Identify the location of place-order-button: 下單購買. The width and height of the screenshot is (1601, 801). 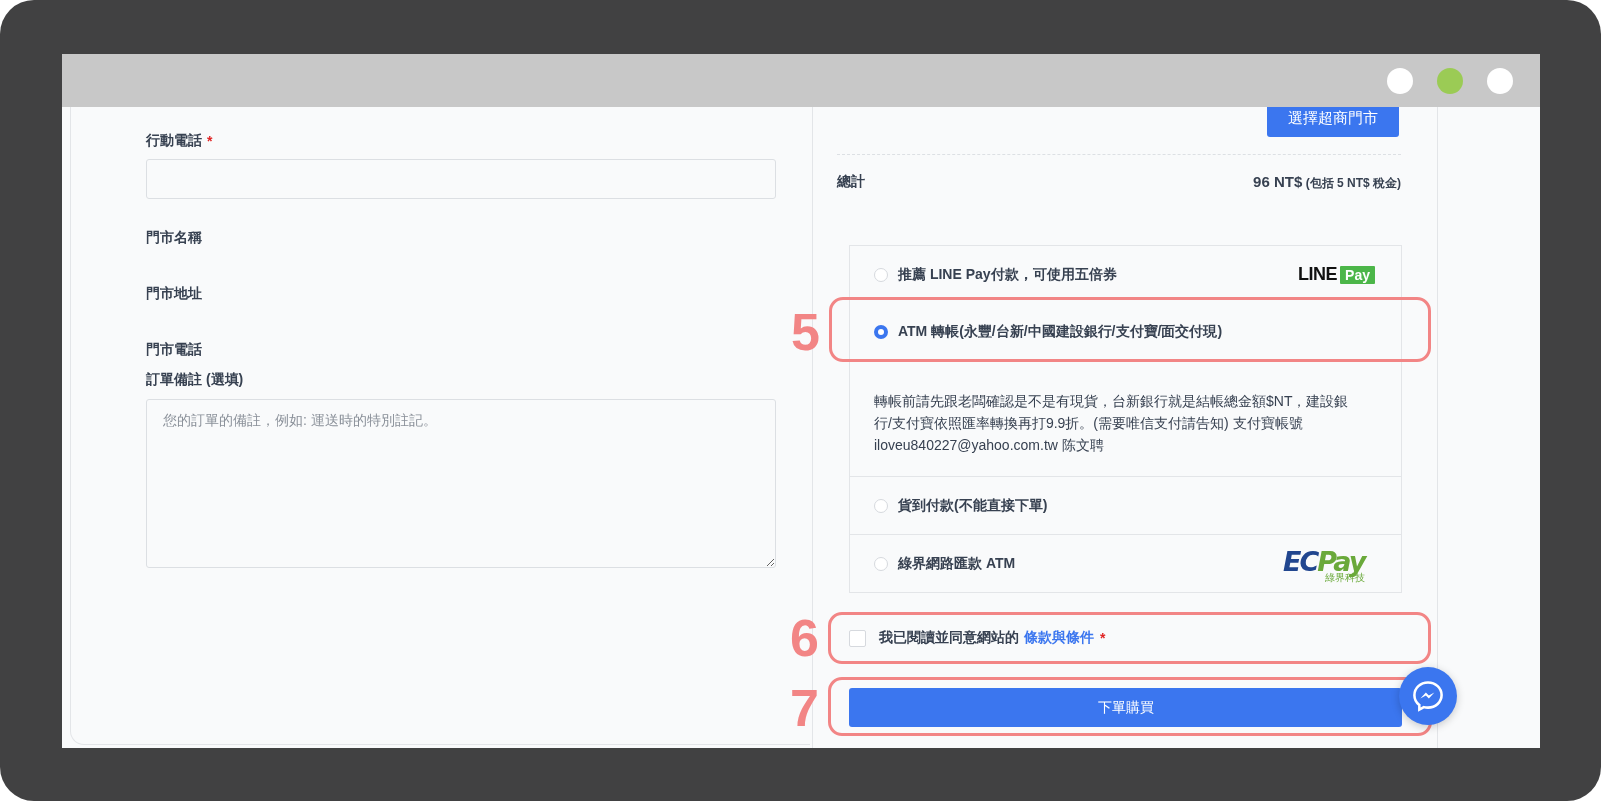
(1125, 707).